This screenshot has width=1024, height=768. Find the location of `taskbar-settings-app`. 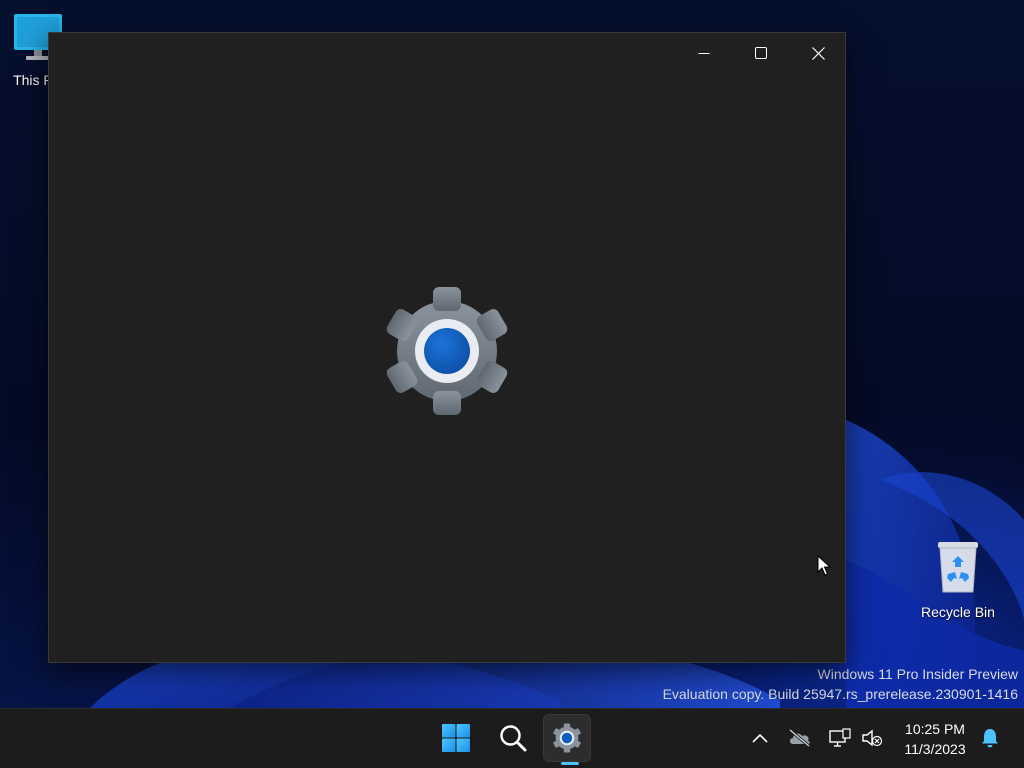

taskbar-settings-app is located at coordinates (567, 739).